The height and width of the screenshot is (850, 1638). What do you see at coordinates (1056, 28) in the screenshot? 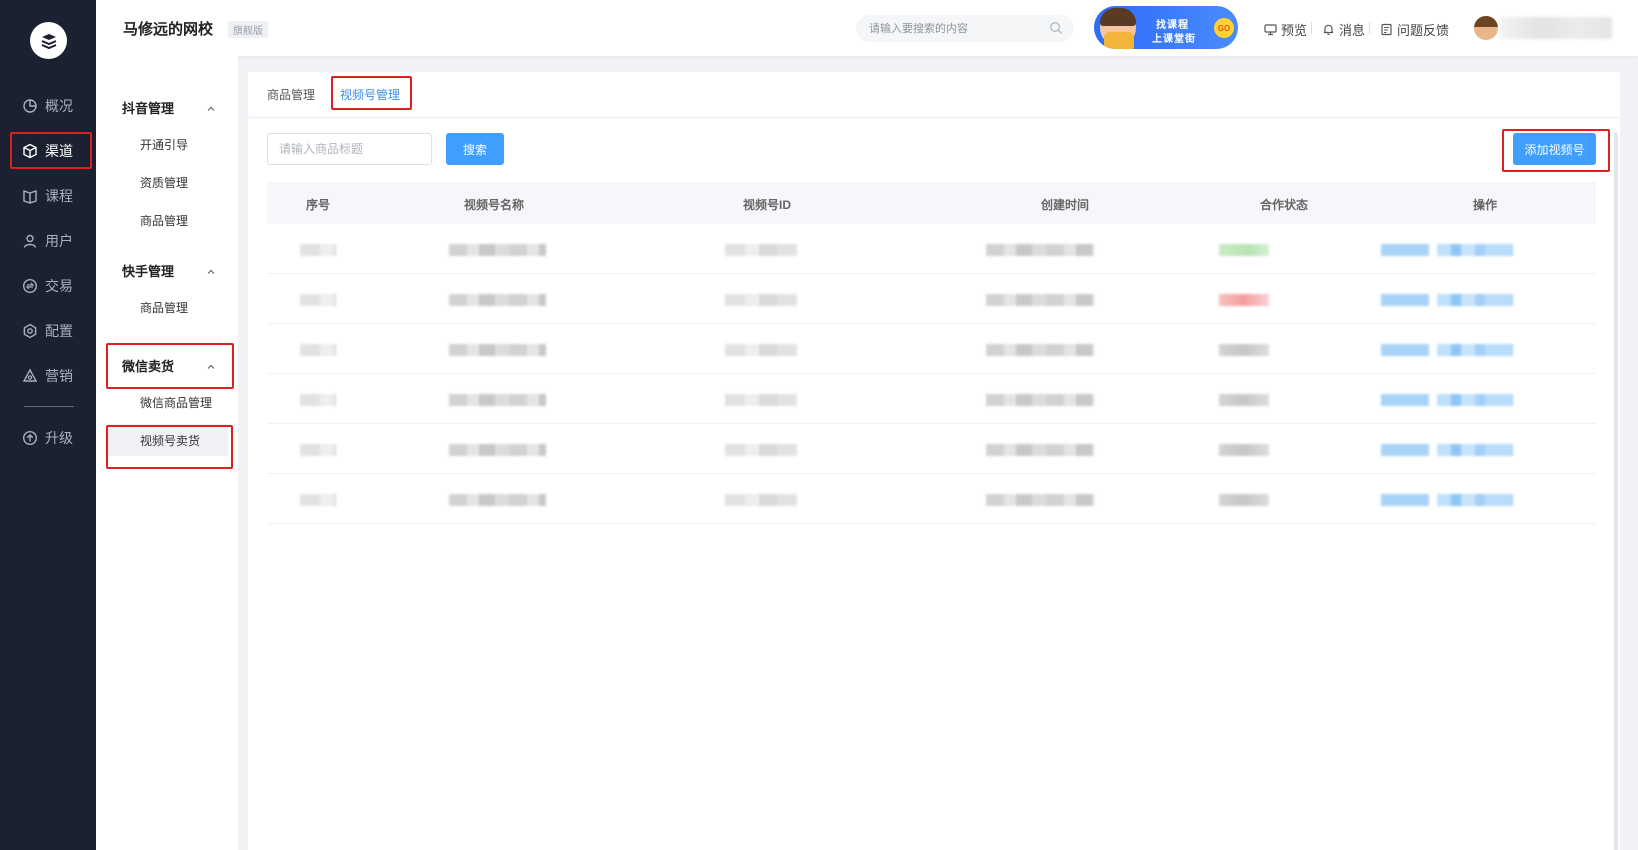
I see `search-icon` at bounding box center [1056, 28].